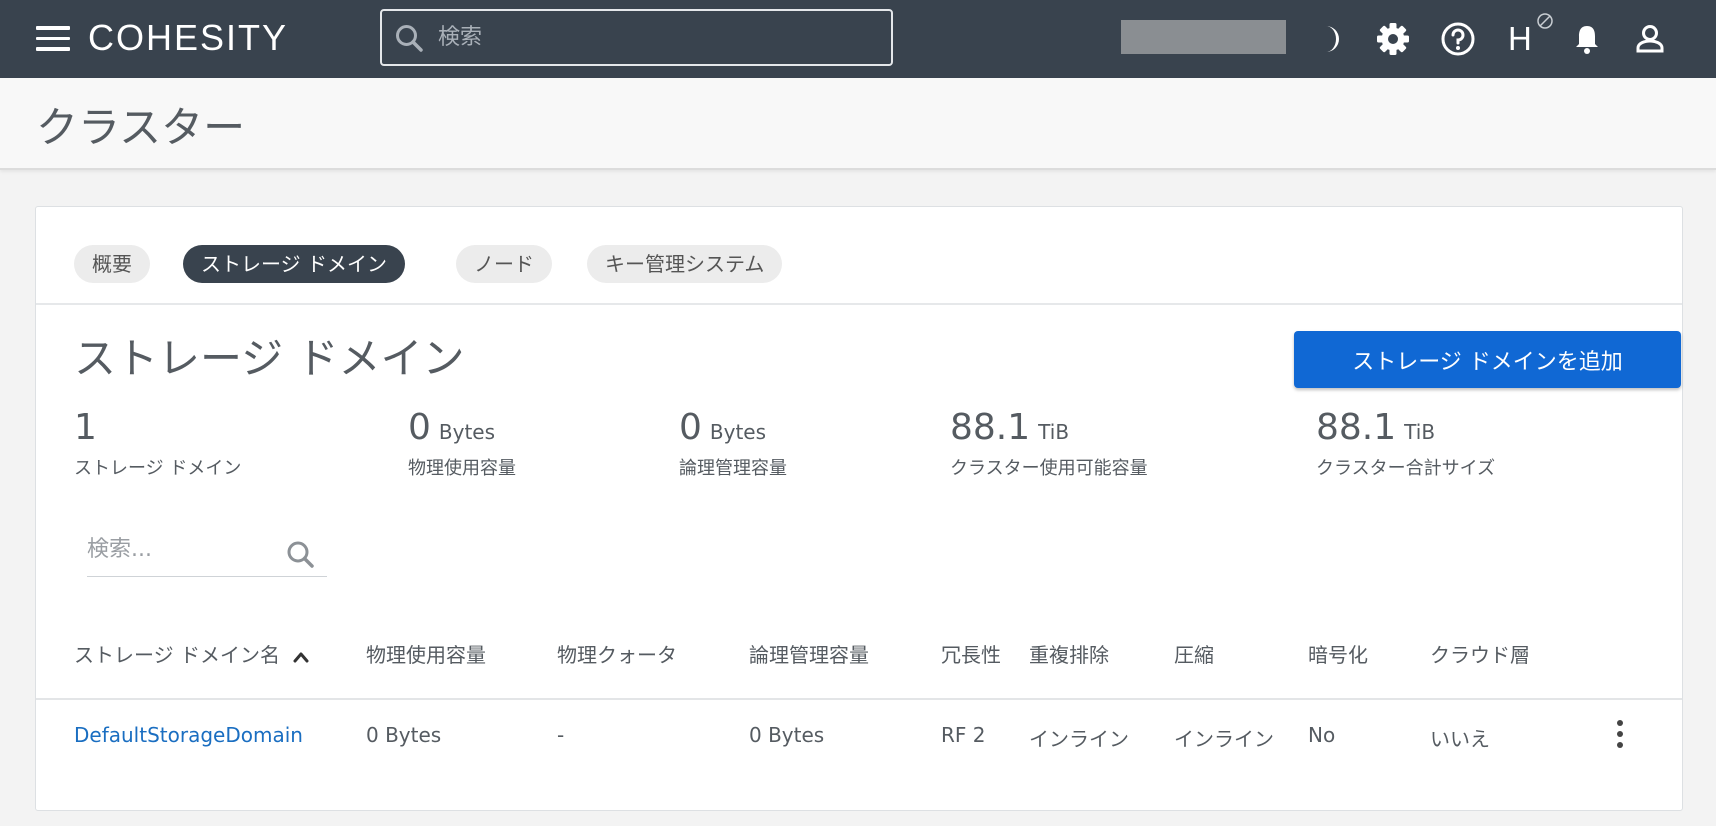  What do you see at coordinates (1338, 653) in the screenshot?
I see `column-header-encryption: 暗号化` at bounding box center [1338, 653].